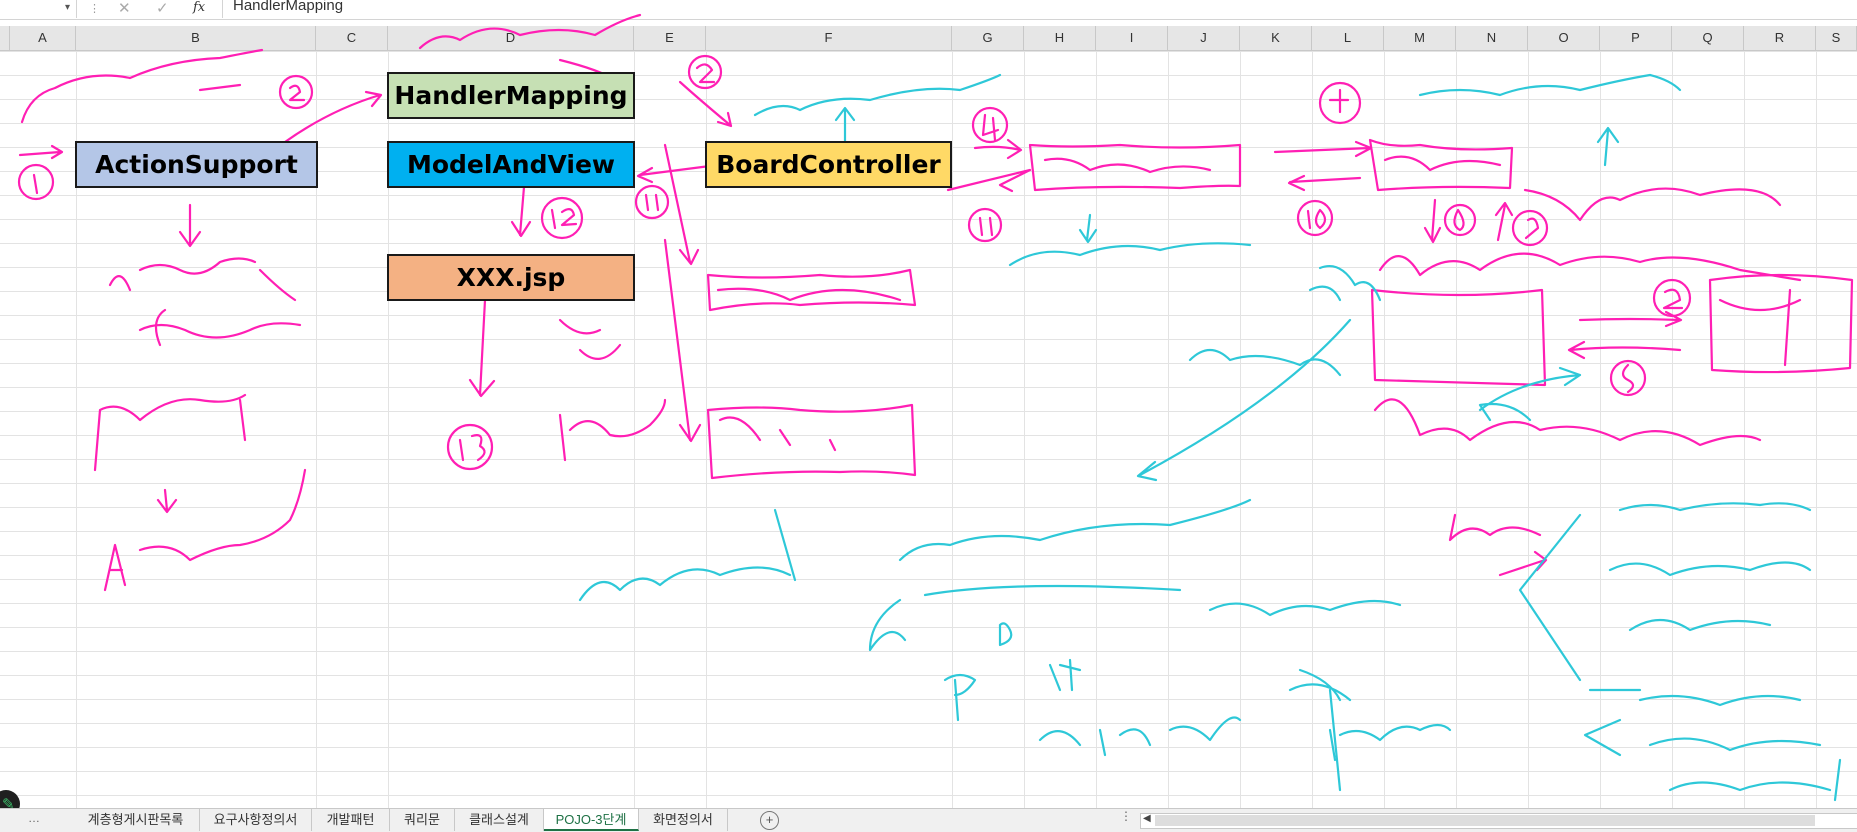 The width and height of the screenshot is (1857, 832). I want to click on tab-splitter: ⋮, so click(1126, 816).